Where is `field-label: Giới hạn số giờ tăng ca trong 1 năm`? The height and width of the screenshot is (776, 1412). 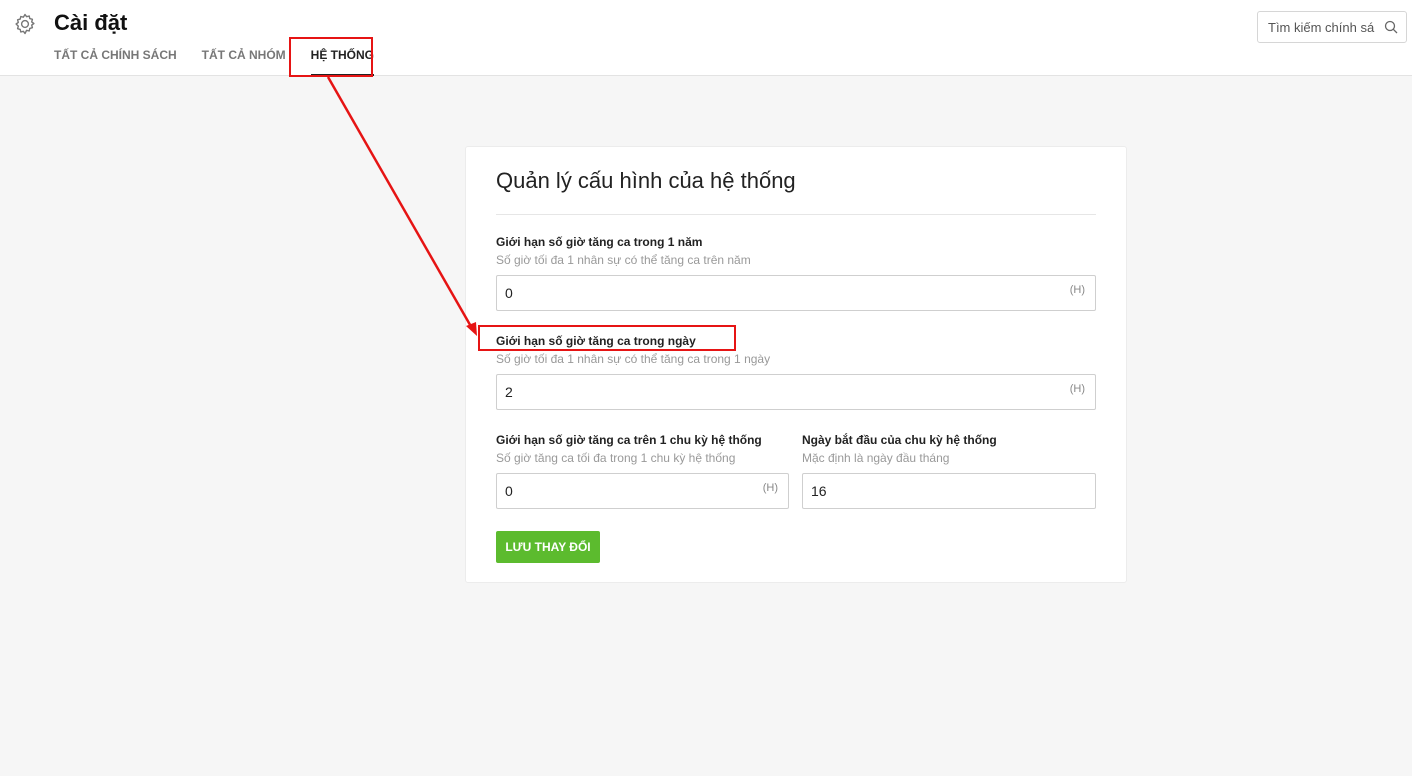 field-label: Giới hạn số giờ tăng ca trong 1 năm is located at coordinates (599, 242).